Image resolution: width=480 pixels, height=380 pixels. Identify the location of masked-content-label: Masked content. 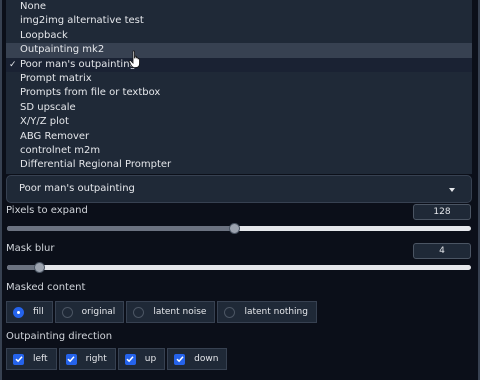
(46, 287).